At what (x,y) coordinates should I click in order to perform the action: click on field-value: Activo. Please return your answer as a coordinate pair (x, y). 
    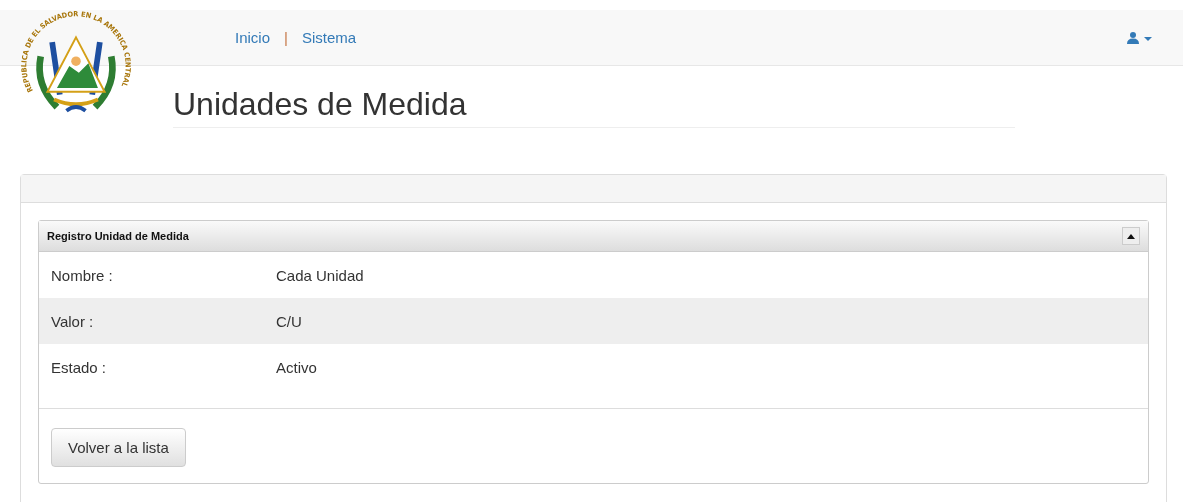
    Looking at the image, I should click on (296, 367).